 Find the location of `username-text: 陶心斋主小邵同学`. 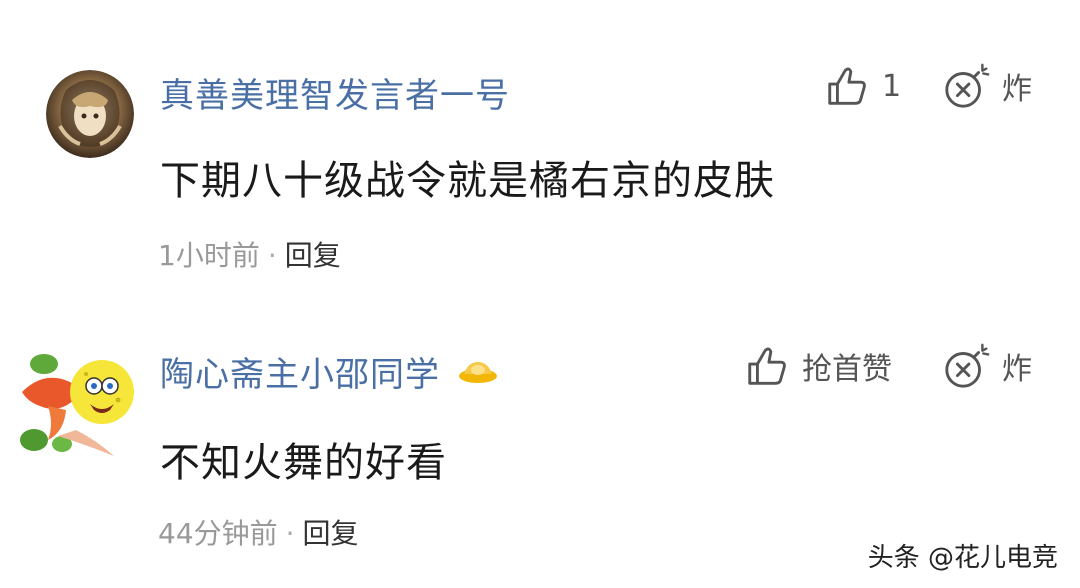

username-text: 陶心斋主小邵同学 is located at coordinates (300, 375).